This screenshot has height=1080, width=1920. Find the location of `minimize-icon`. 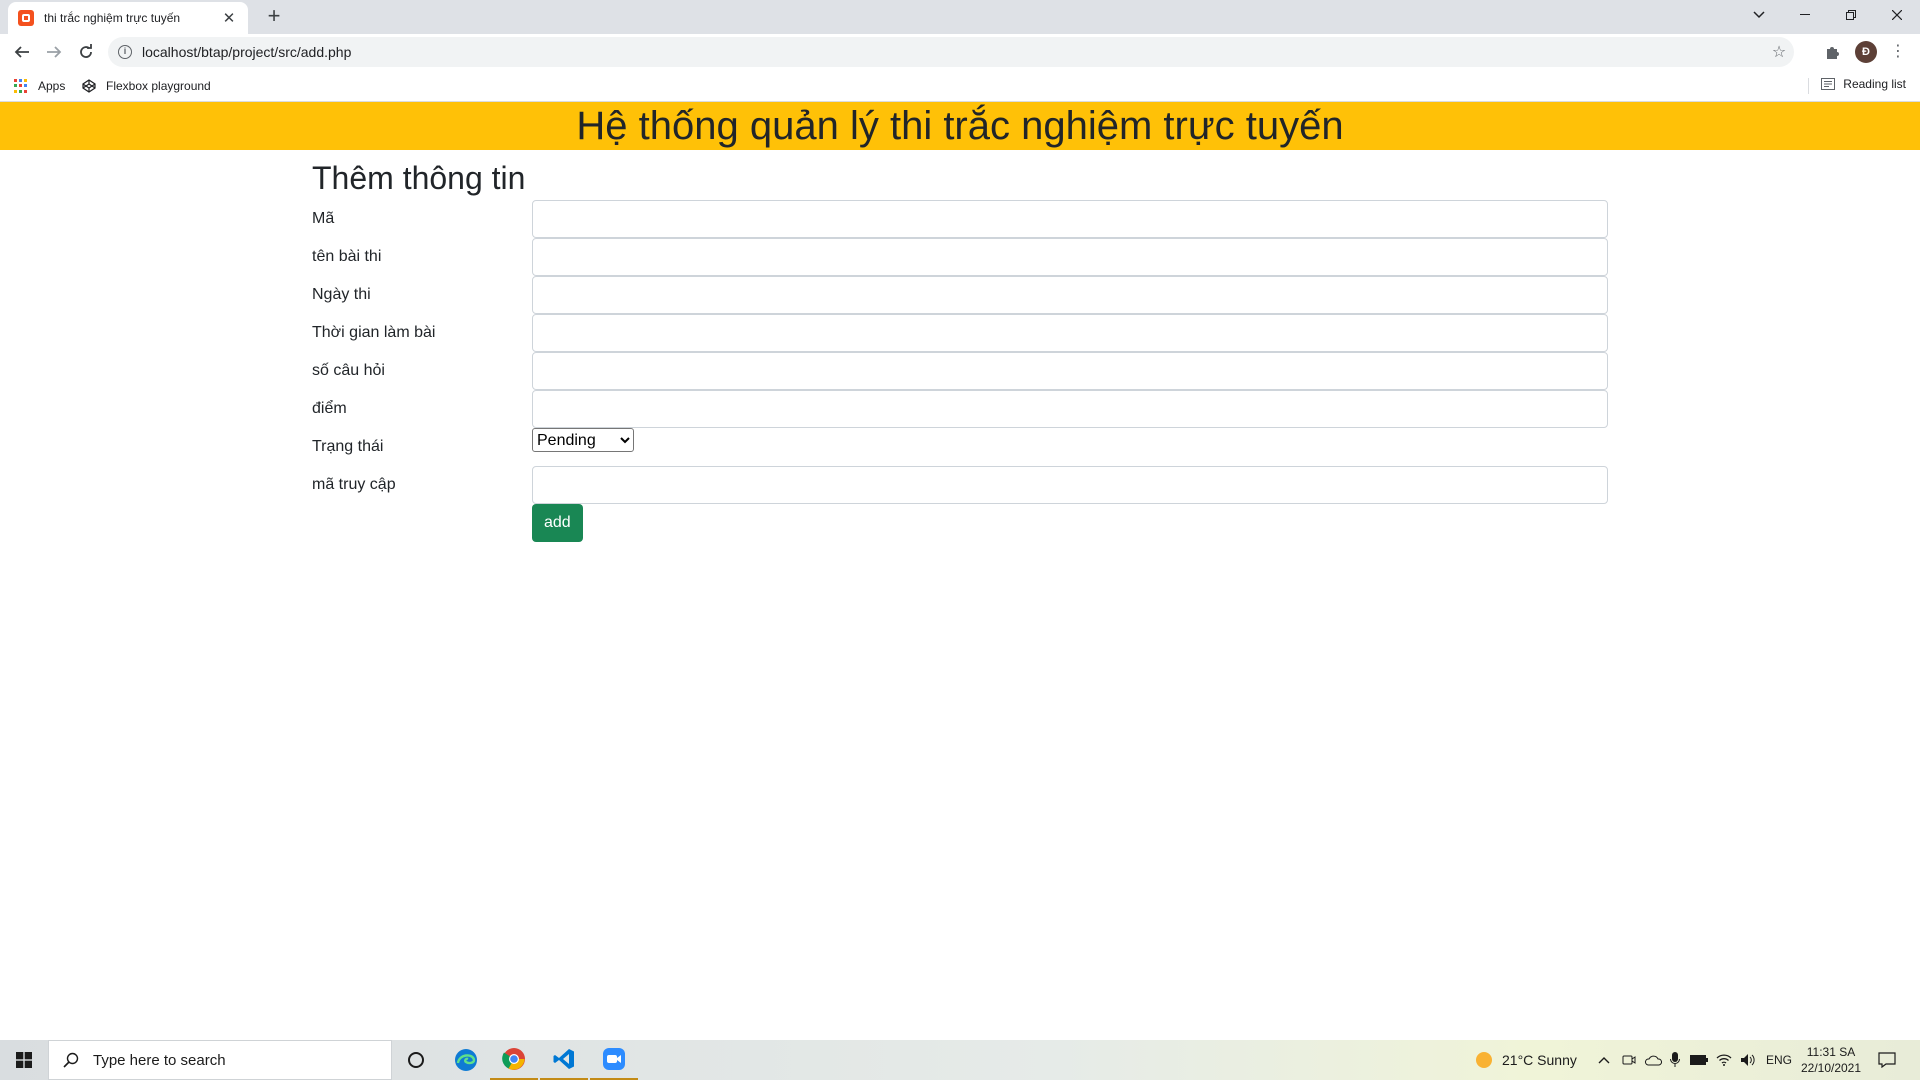

minimize-icon is located at coordinates (1805, 15).